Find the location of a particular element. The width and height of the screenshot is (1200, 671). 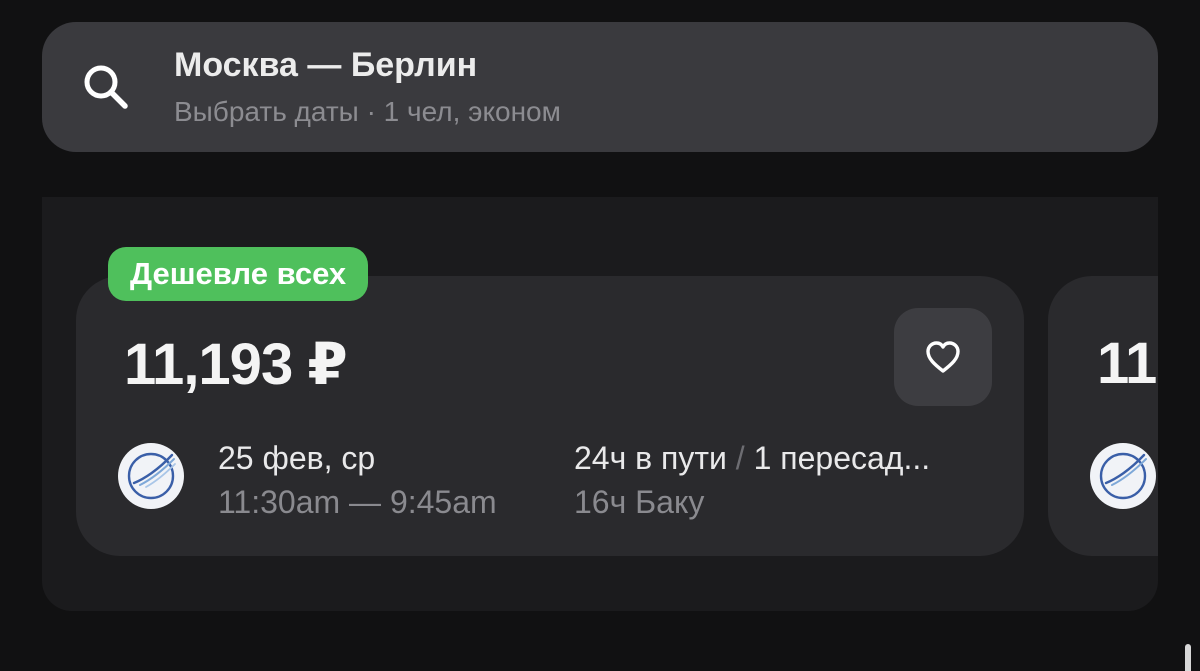

cheapest-badge: Дешевле всех is located at coordinates (238, 274).